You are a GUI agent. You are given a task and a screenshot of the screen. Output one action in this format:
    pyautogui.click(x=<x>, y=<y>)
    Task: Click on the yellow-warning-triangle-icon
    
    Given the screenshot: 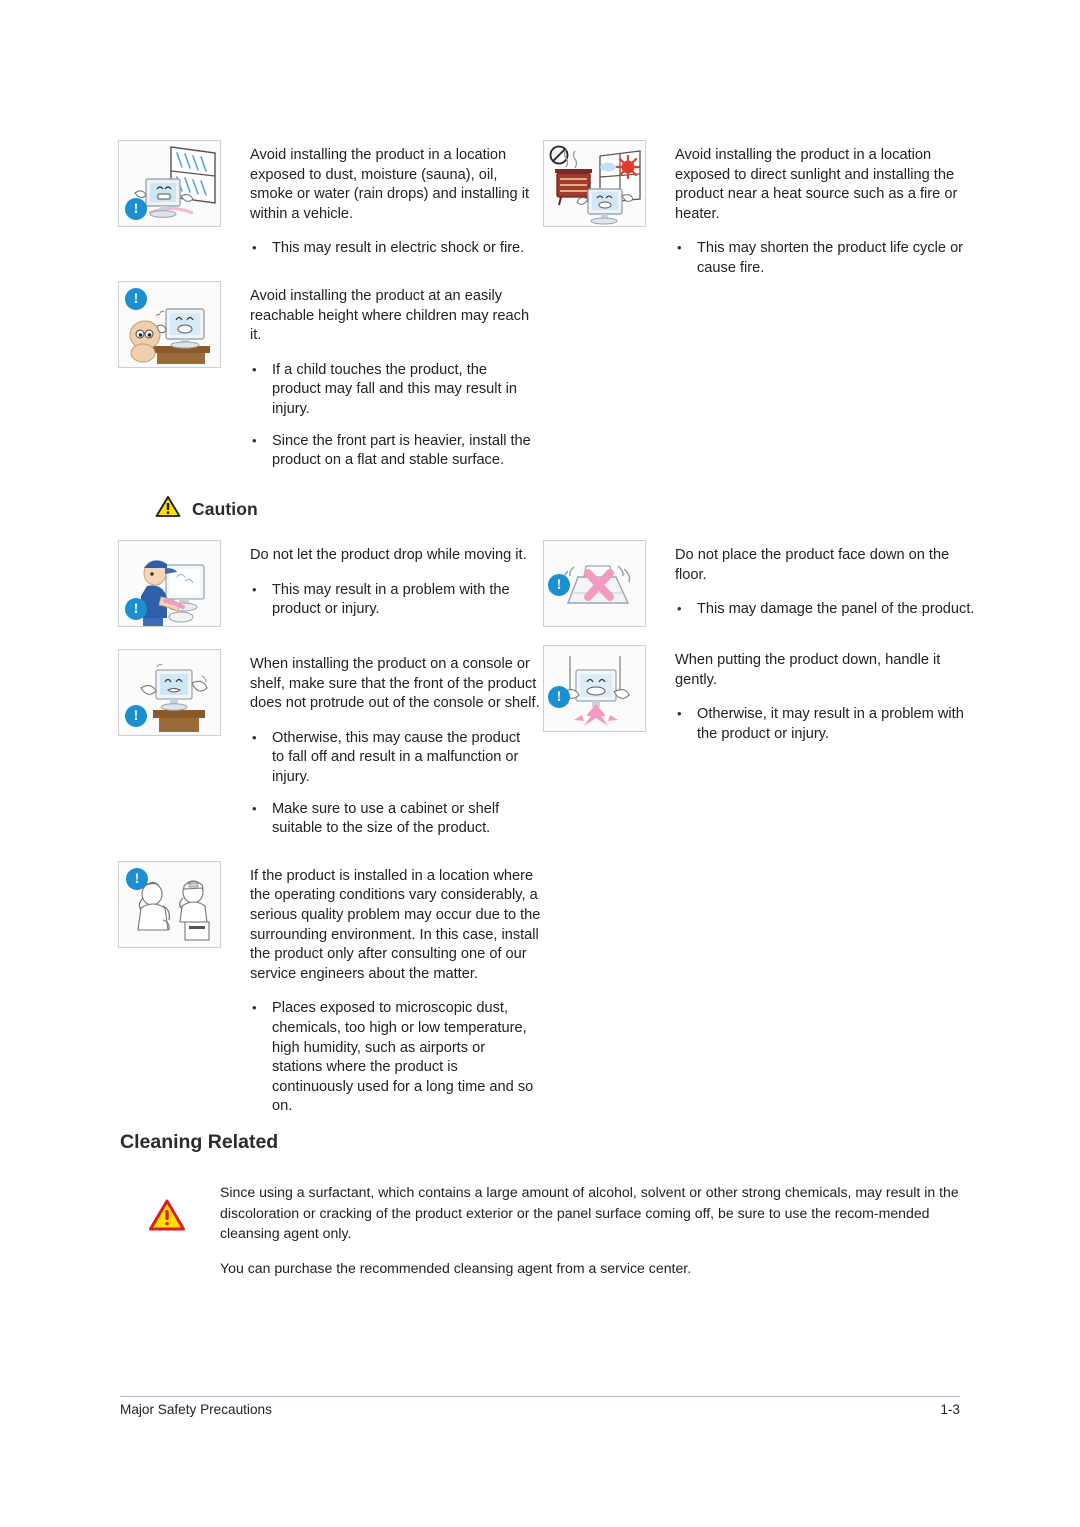 What is the action you would take?
    pyautogui.click(x=168, y=509)
    